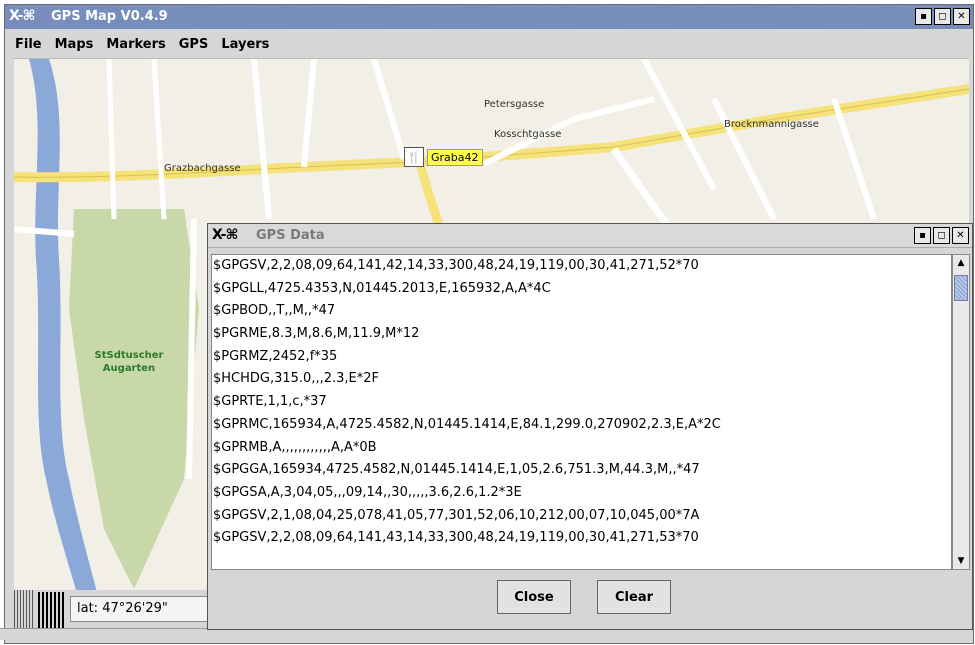 The height and width of the screenshot is (645, 975). Describe the element at coordinates (316, 334) in the screenshot. I see `nmea-line: $PGRME,8.3,M,8.6,M,11.9,M*12` at that location.